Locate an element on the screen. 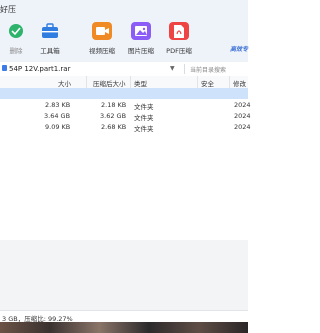  column-security: 安全 is located at coordinates (207, 83).